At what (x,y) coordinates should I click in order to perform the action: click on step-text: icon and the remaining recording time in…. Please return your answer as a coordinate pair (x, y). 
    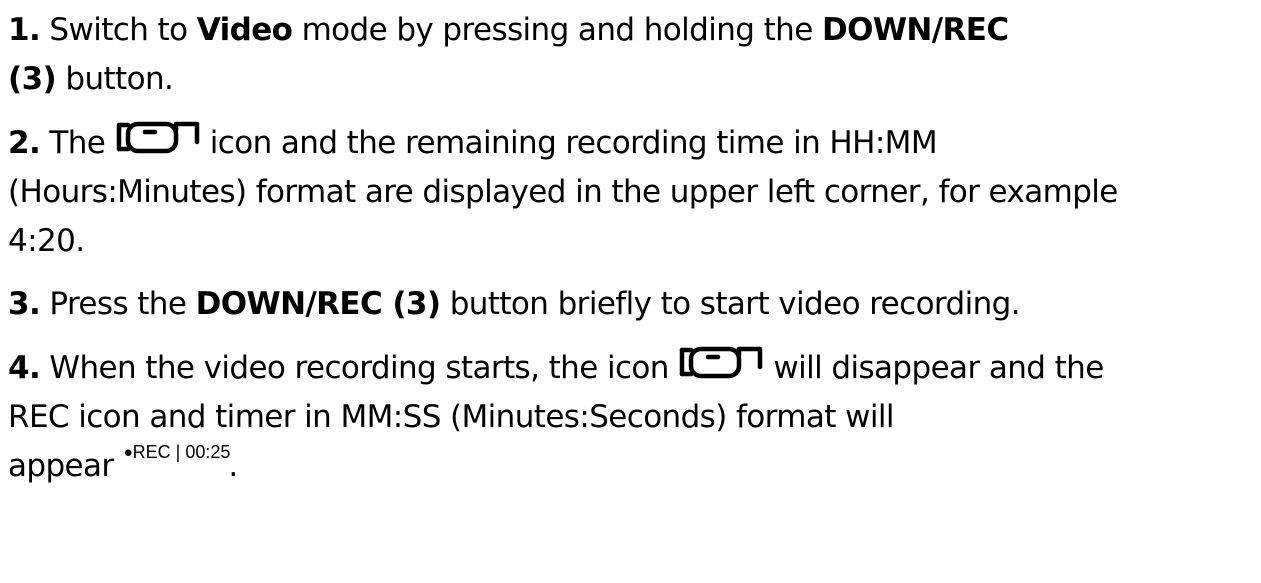
    Looking at the image, I should click on (569, 143).